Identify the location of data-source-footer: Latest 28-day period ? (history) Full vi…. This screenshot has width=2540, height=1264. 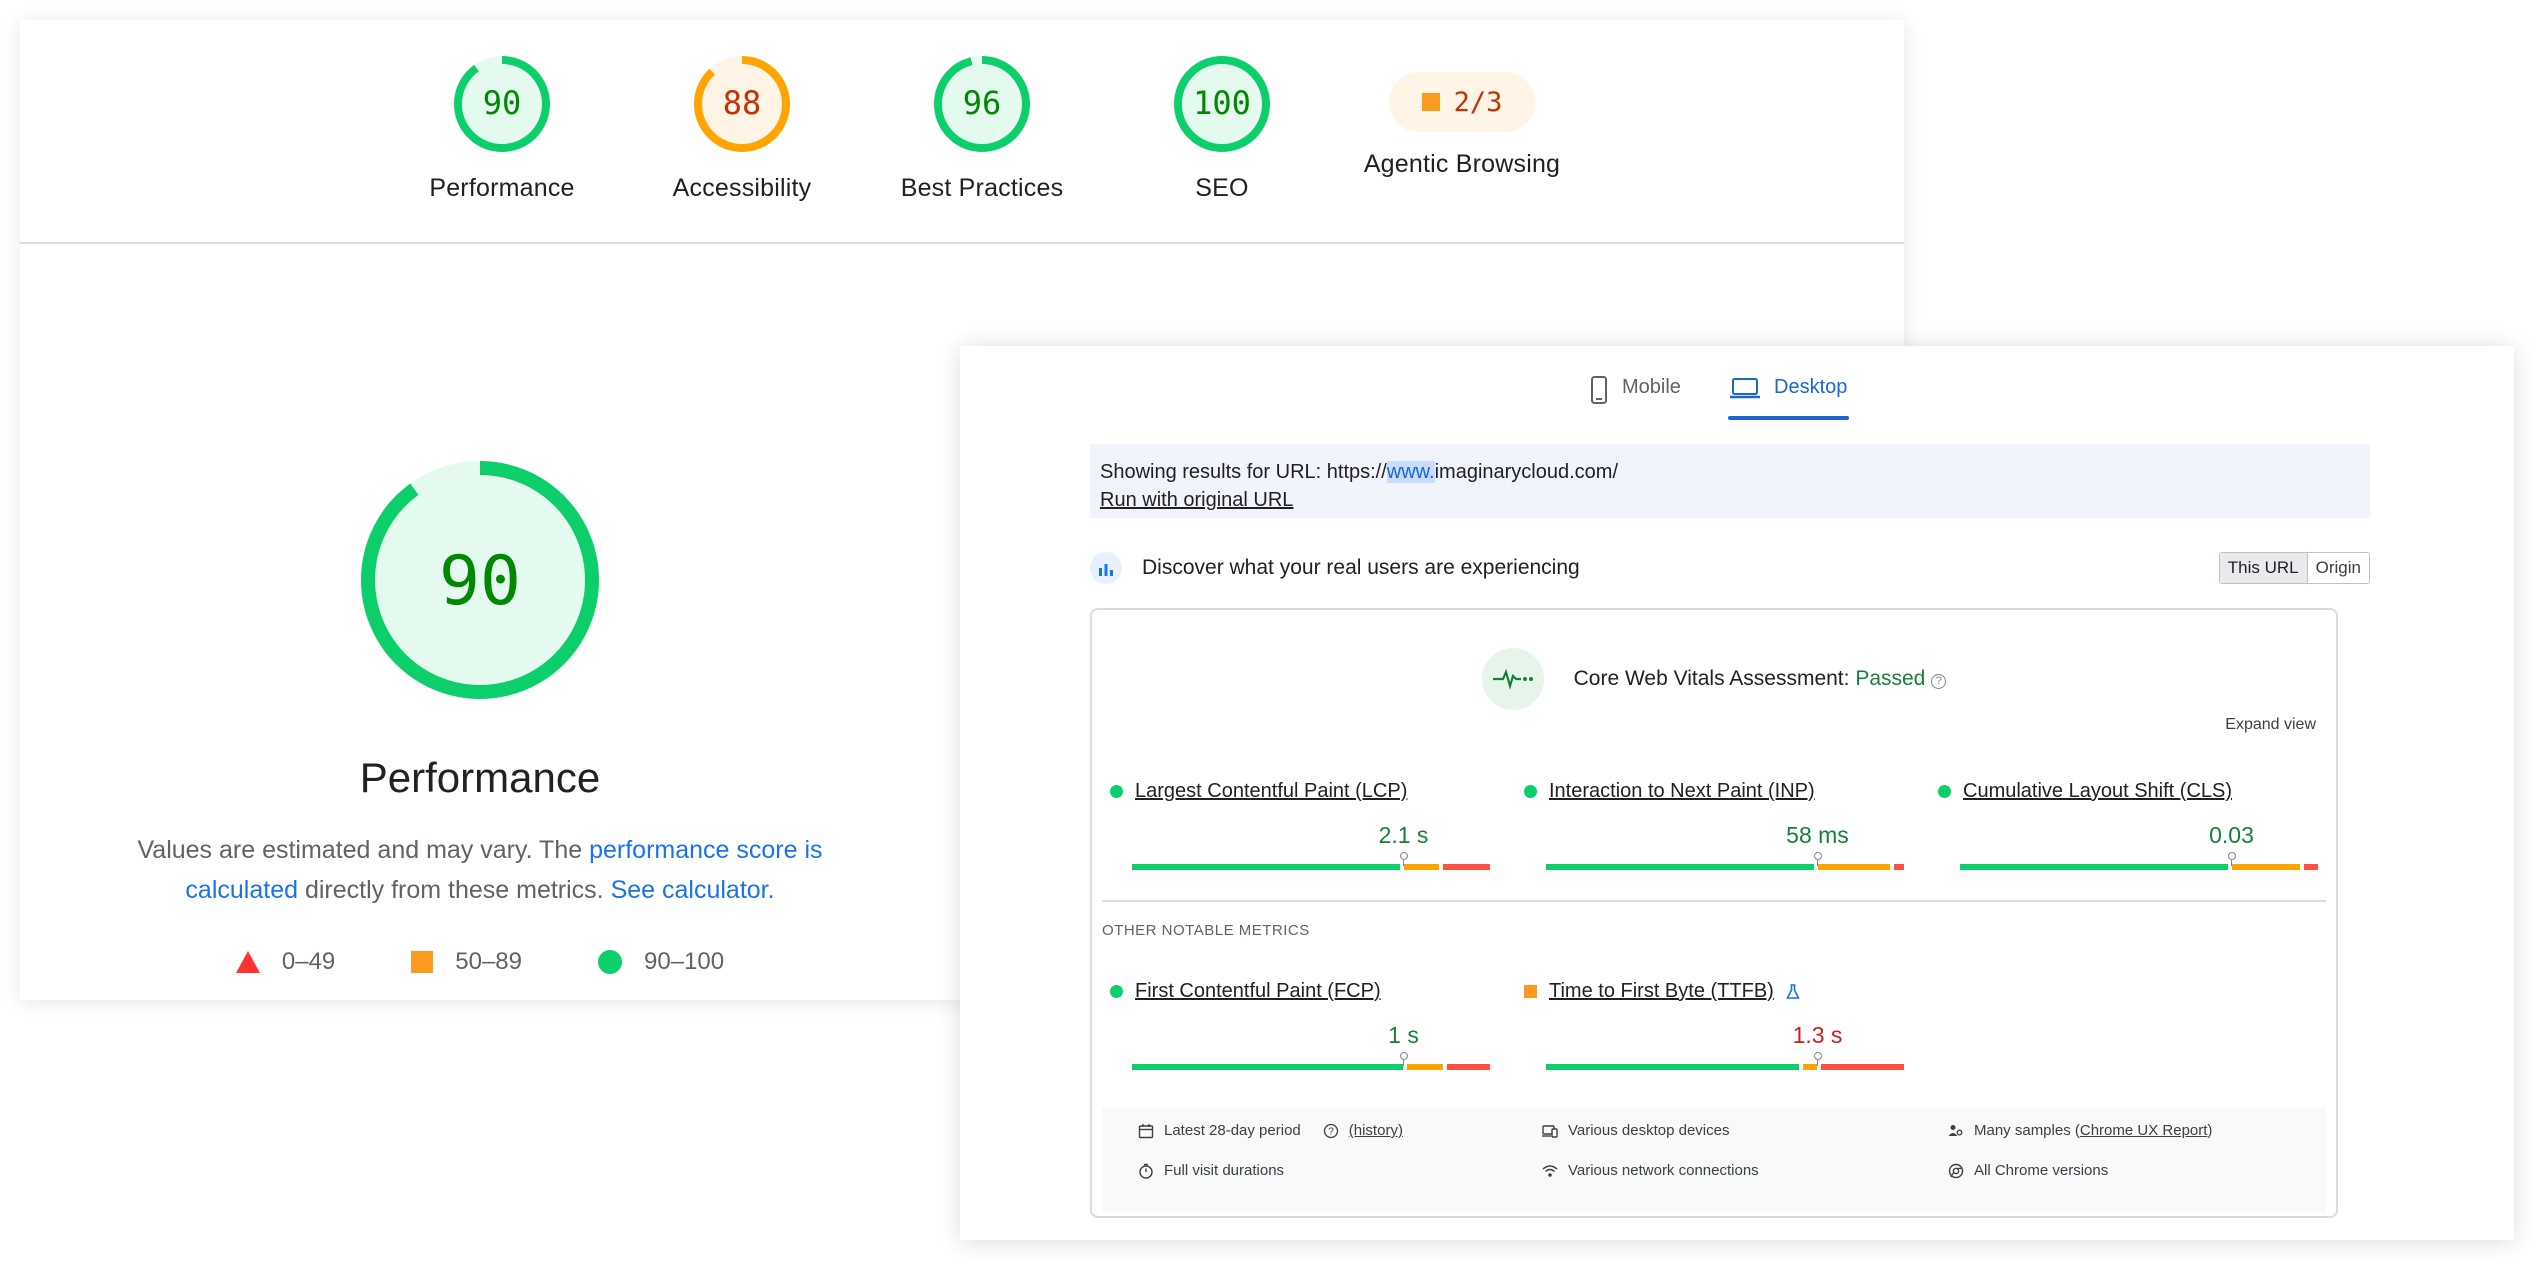
(1714, 1160).